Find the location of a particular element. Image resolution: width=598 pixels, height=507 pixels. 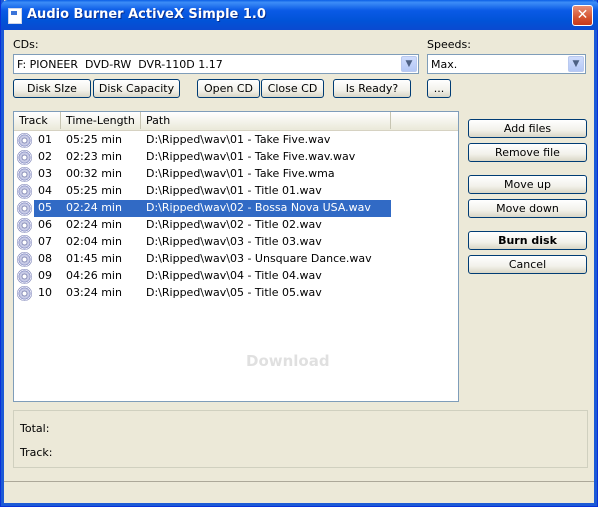

time-length-cell: 02:04 min is located at coordinates (94, 241).